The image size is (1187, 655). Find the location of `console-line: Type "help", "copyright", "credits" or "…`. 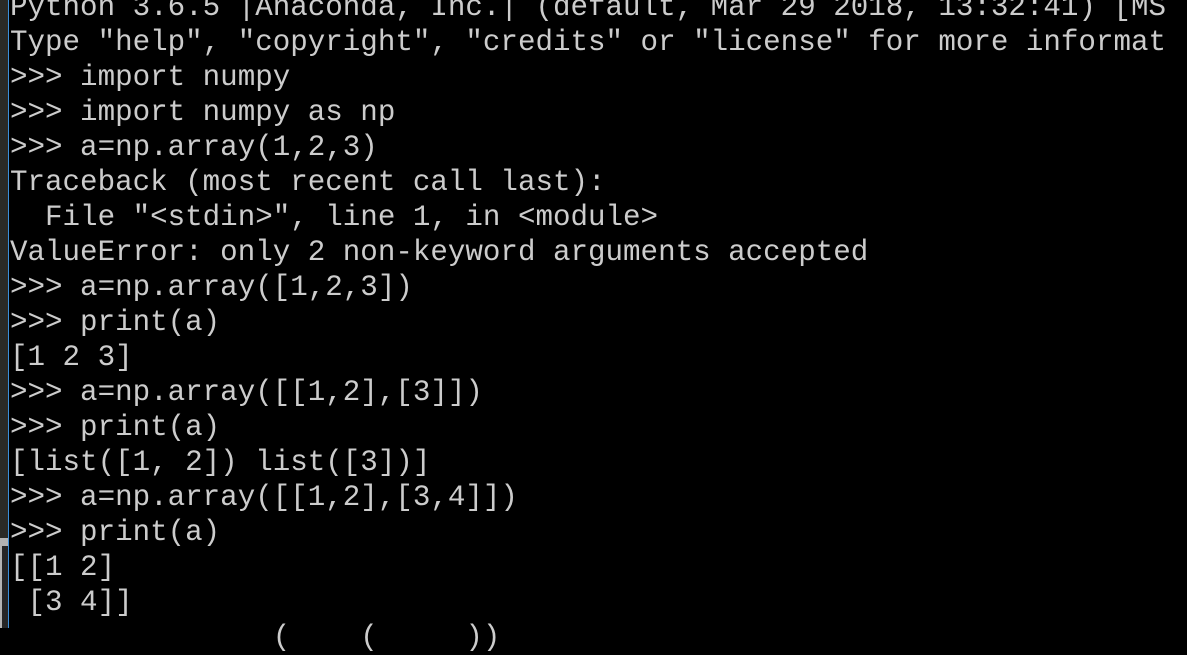

console-line: Type "help", "copyright", "credits" or "… is located at coordinates (588, 42).